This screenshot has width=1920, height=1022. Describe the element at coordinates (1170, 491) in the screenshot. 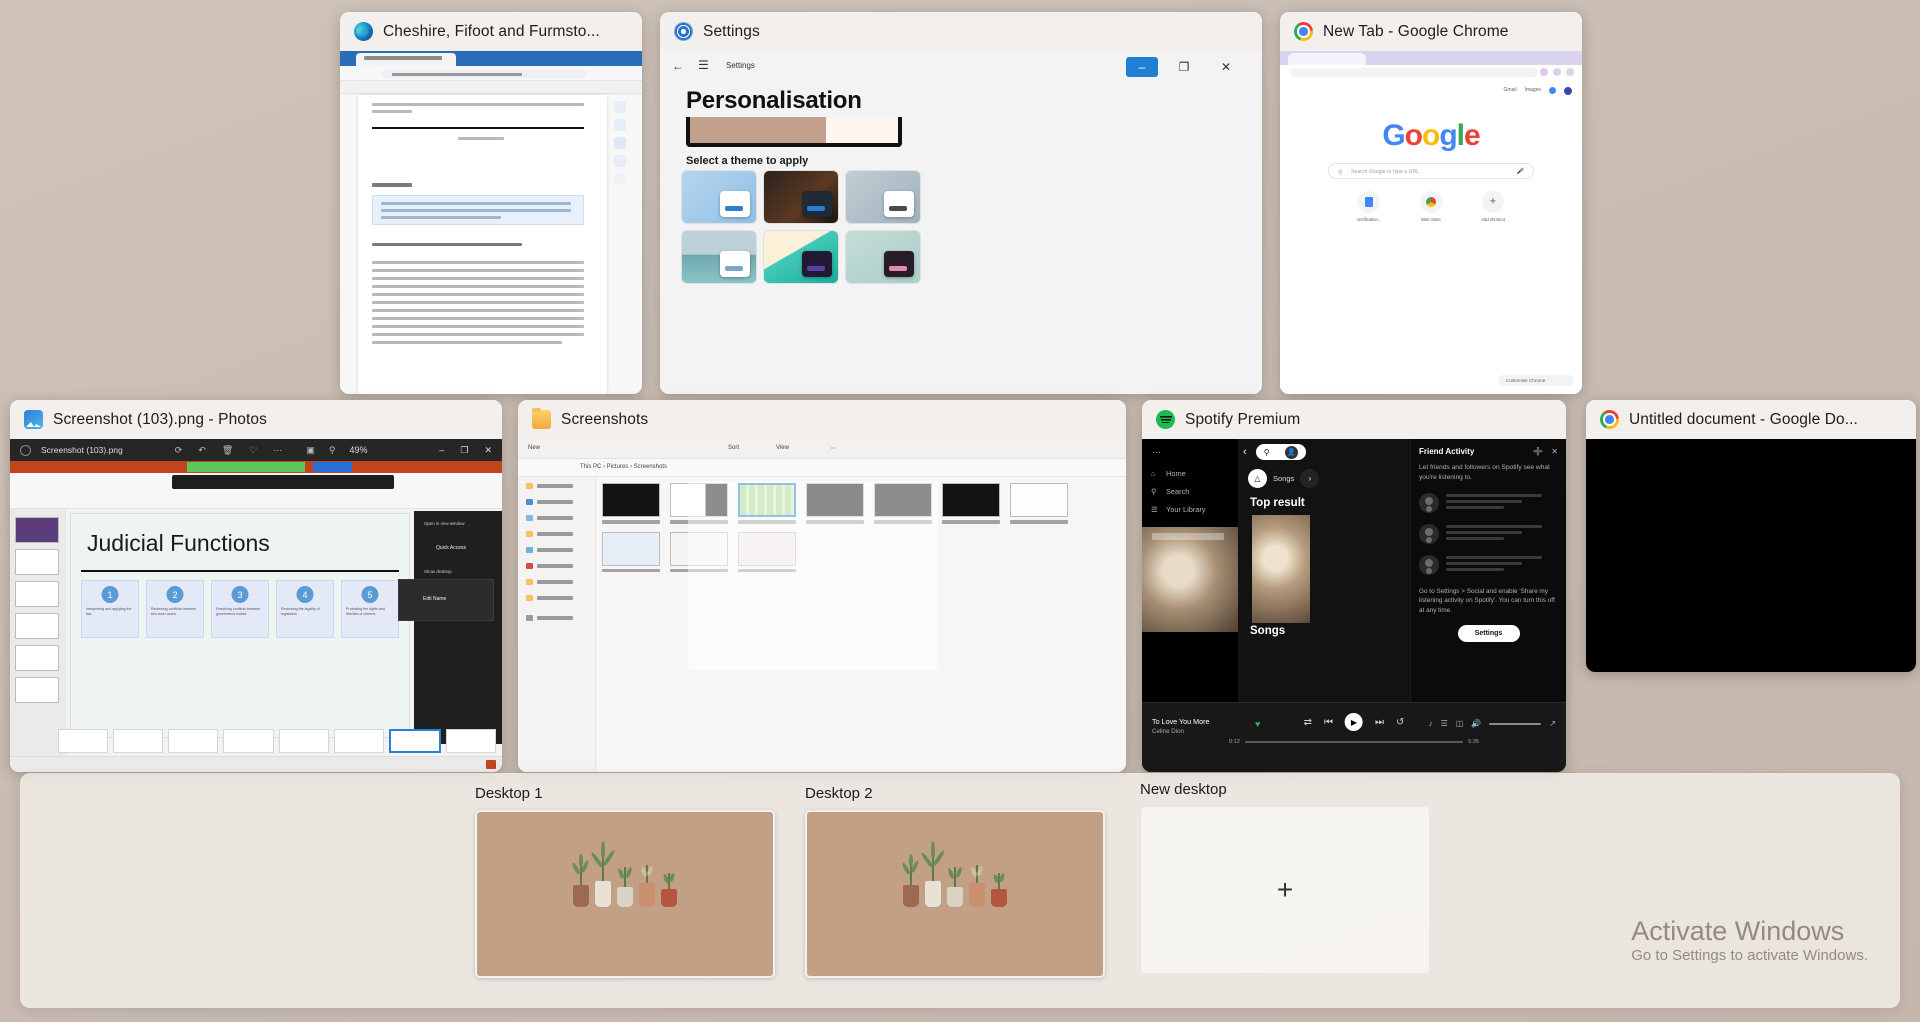

I see `sidebar-item-search: ⚲ Search` at that location.